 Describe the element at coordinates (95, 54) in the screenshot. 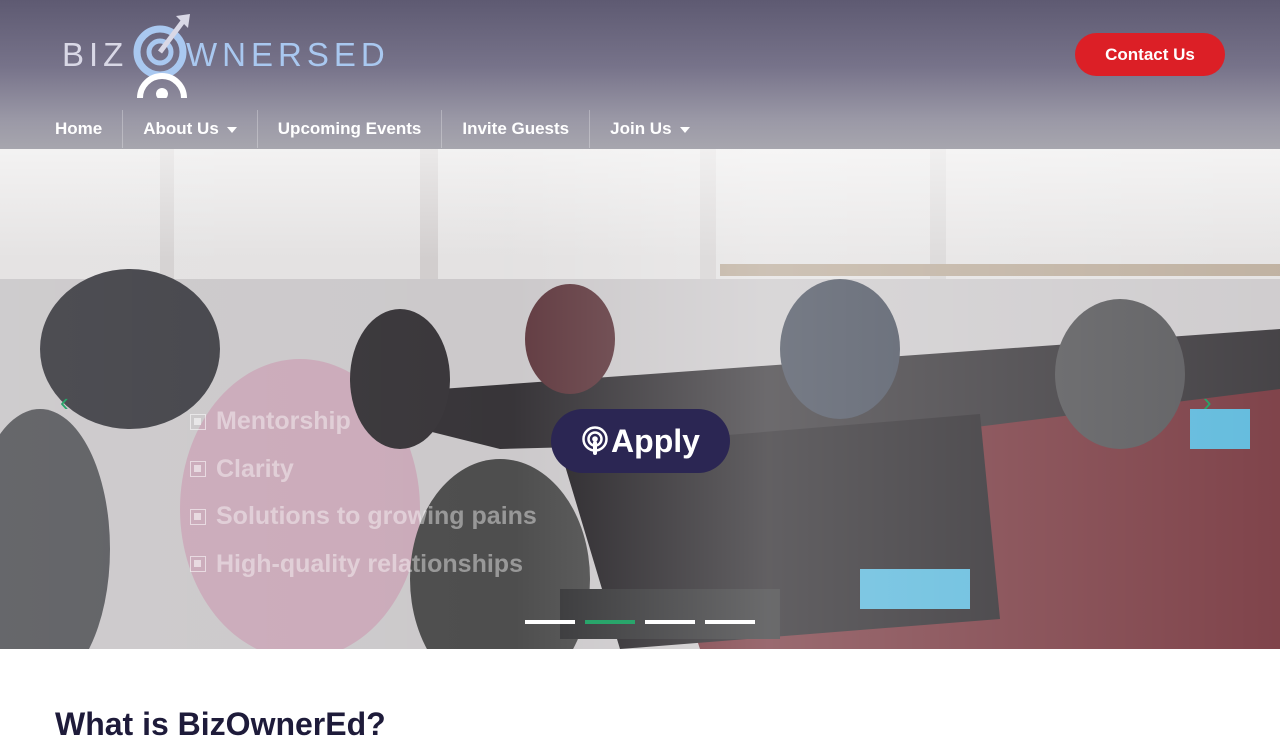

I see `logo-text-left: BIZ` at that location.